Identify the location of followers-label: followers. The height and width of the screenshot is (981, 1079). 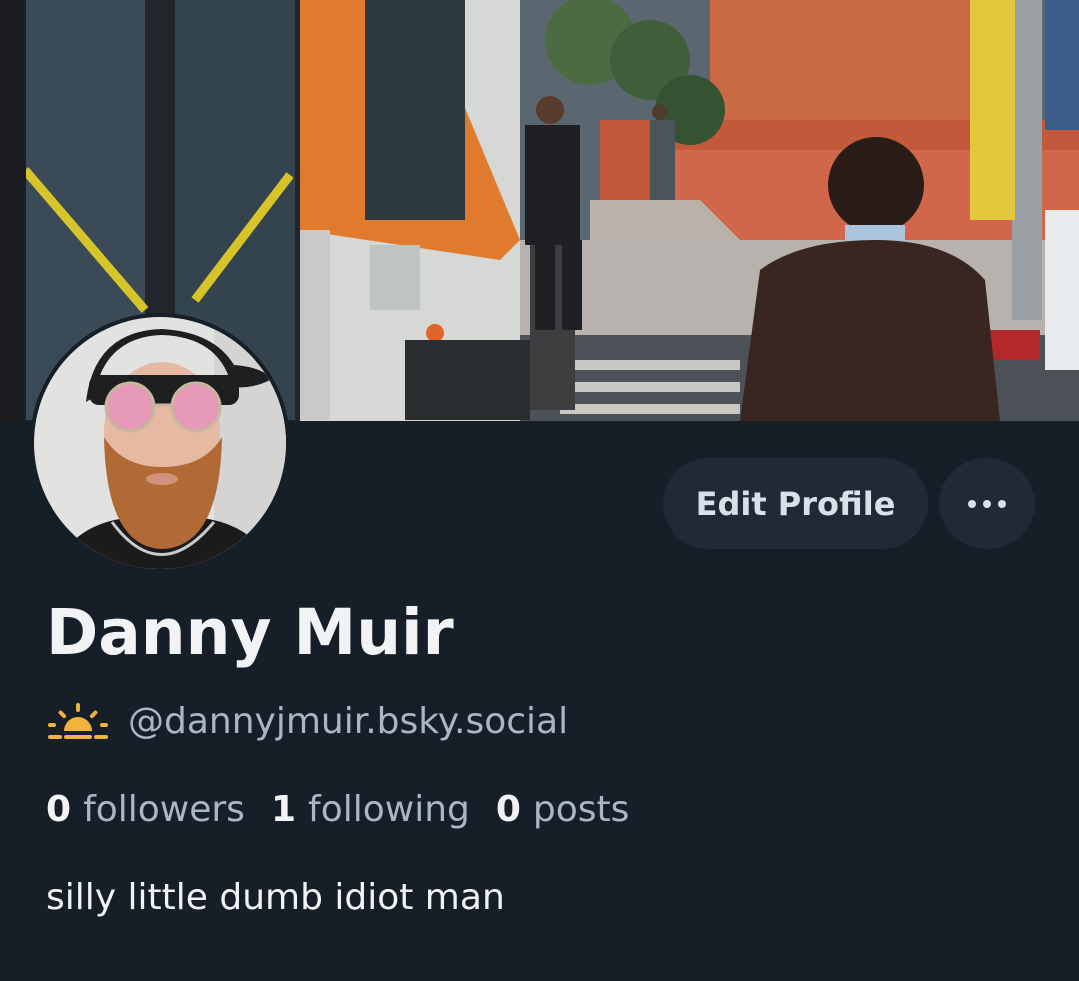
(164, 809).